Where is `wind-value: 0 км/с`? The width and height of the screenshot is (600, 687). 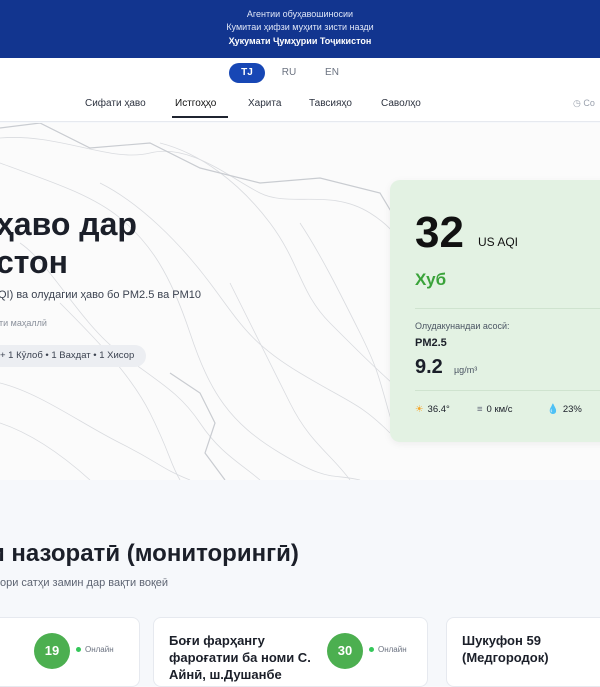 wind-value: 0 км/с is located at coordinates (499, 409).